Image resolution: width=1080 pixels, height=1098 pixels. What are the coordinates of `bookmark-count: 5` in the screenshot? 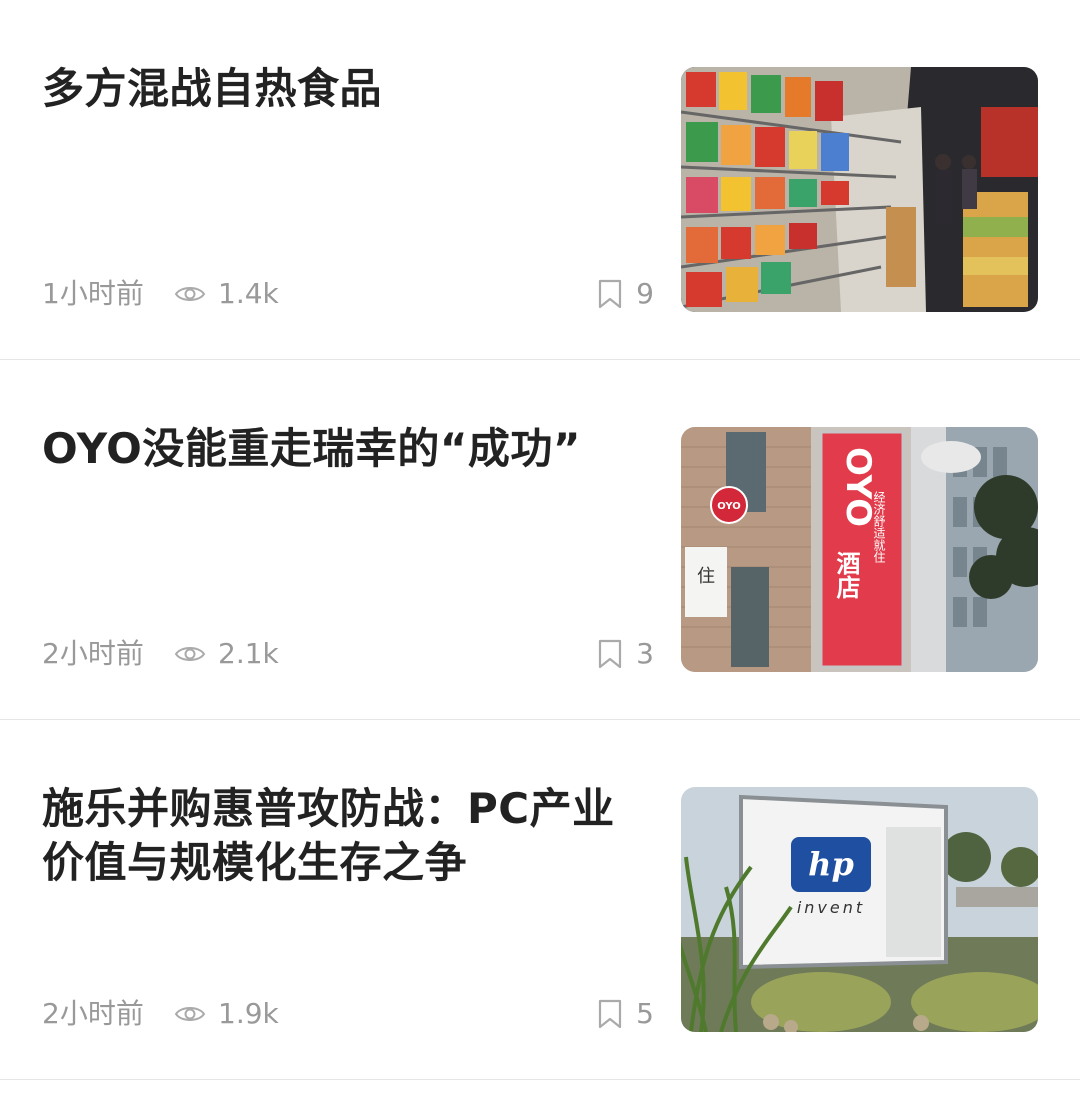 It's located at (645, 1013).